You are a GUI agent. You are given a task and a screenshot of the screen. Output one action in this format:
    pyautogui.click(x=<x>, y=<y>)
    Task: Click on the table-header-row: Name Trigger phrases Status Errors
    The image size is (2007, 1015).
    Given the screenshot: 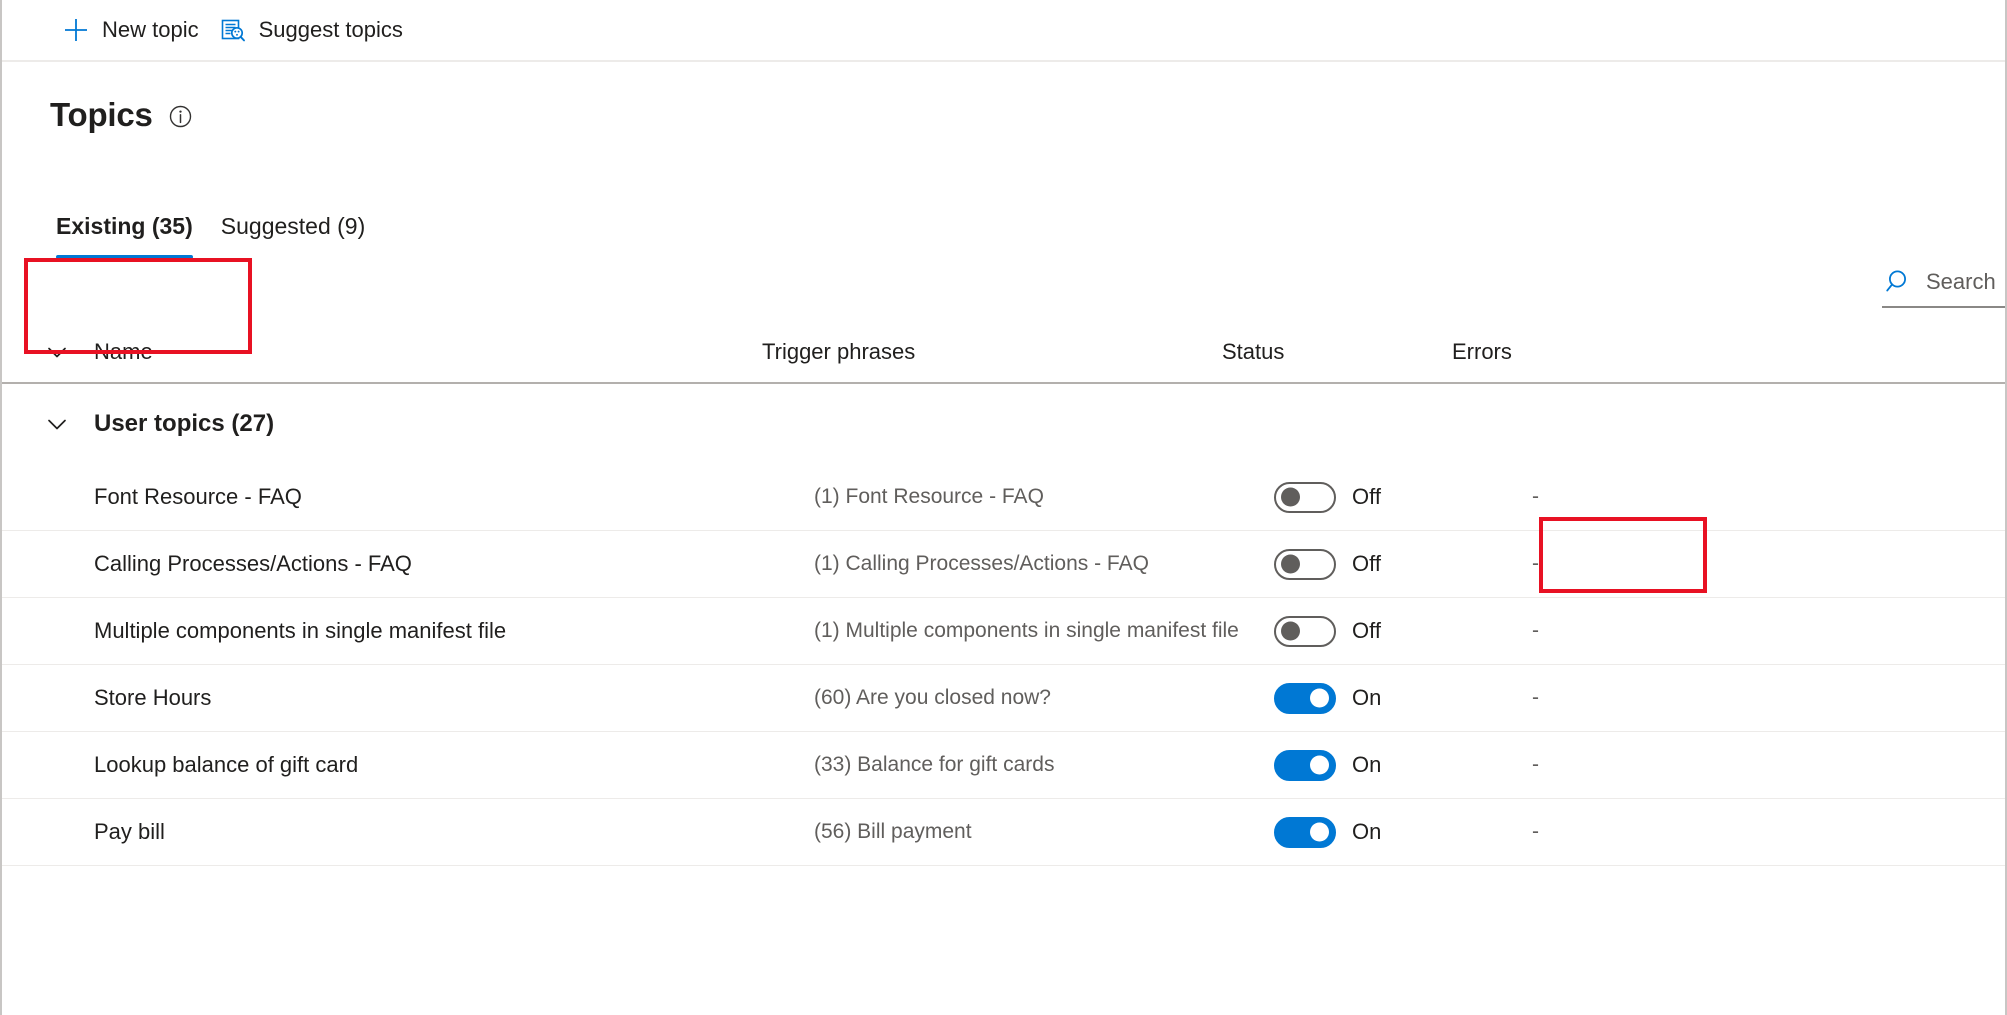 What is the action you would take?
    pyautogui.click(x=1003, y=353)
    